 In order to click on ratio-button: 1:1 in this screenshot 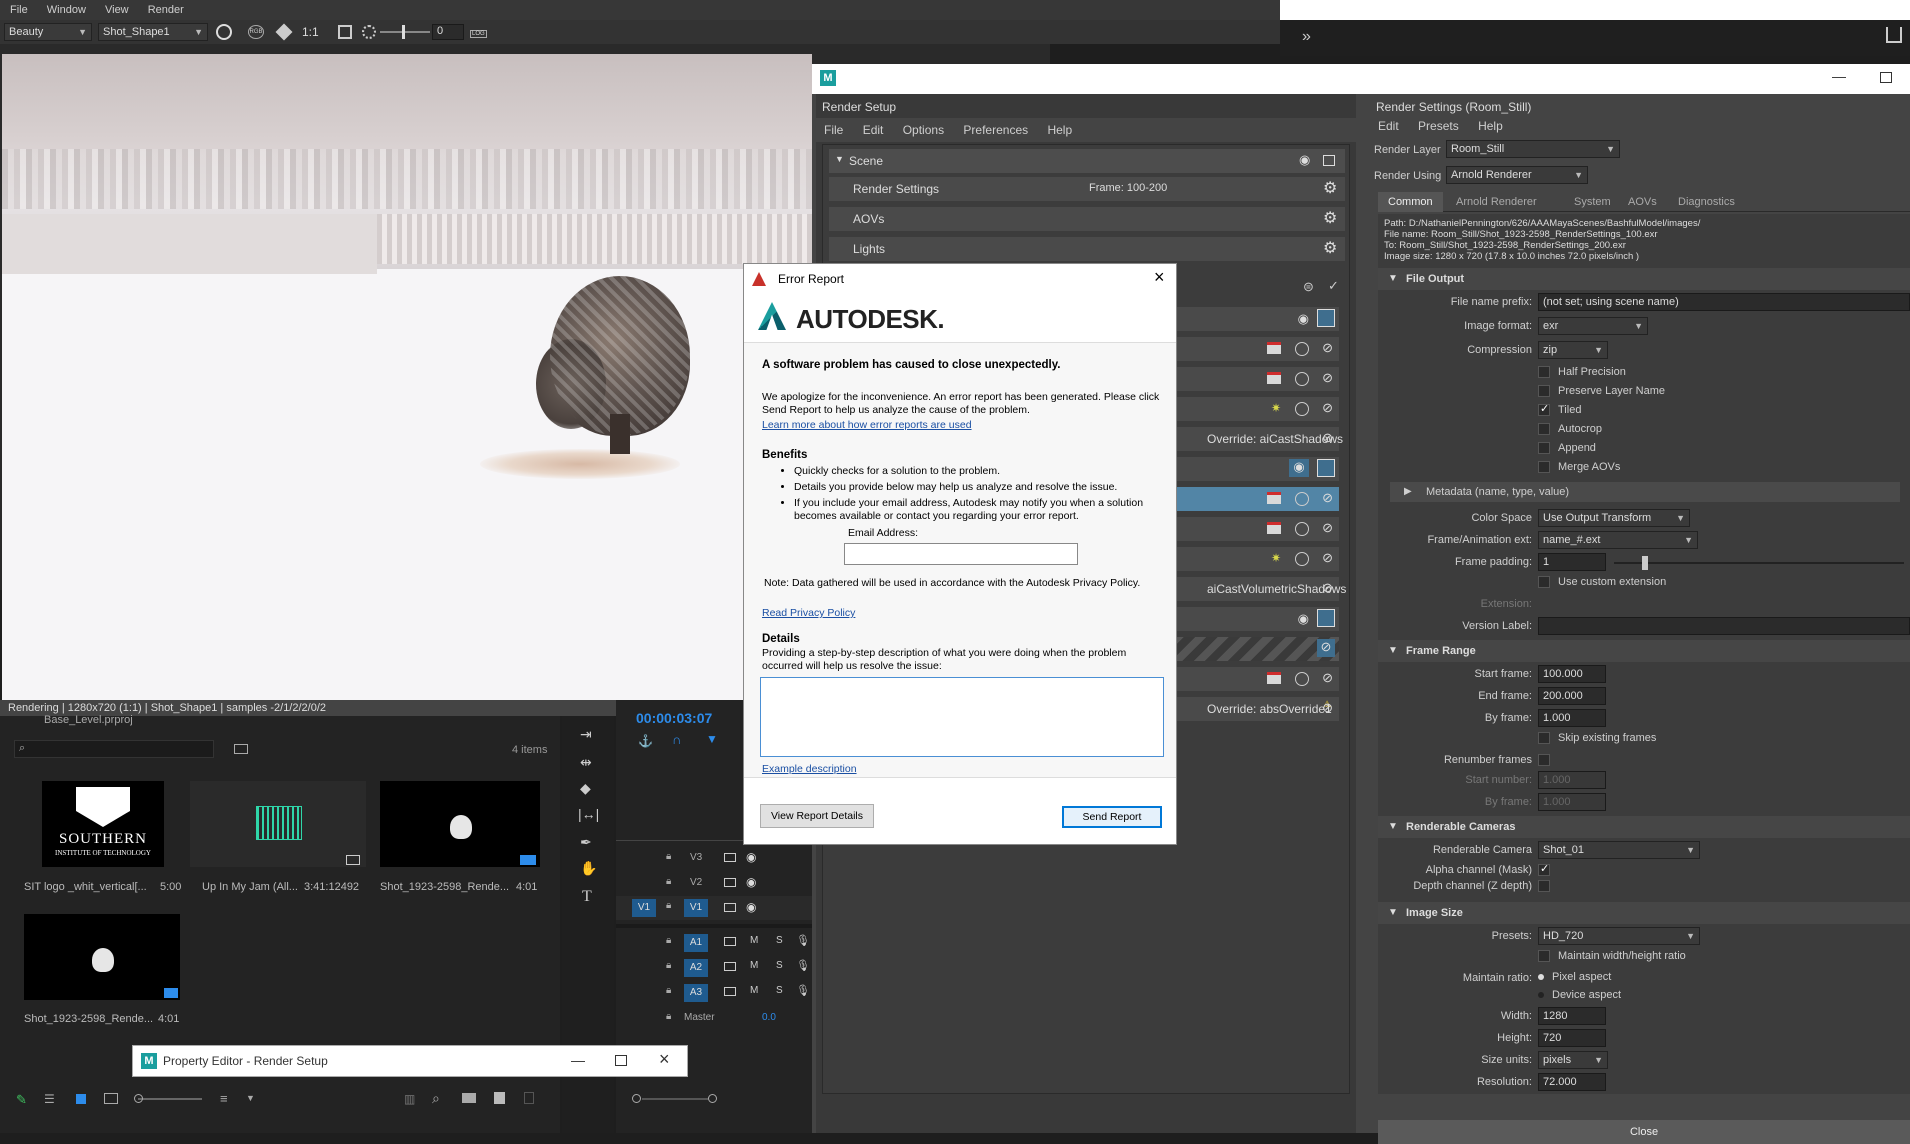, I will do `click(310, 32)`.